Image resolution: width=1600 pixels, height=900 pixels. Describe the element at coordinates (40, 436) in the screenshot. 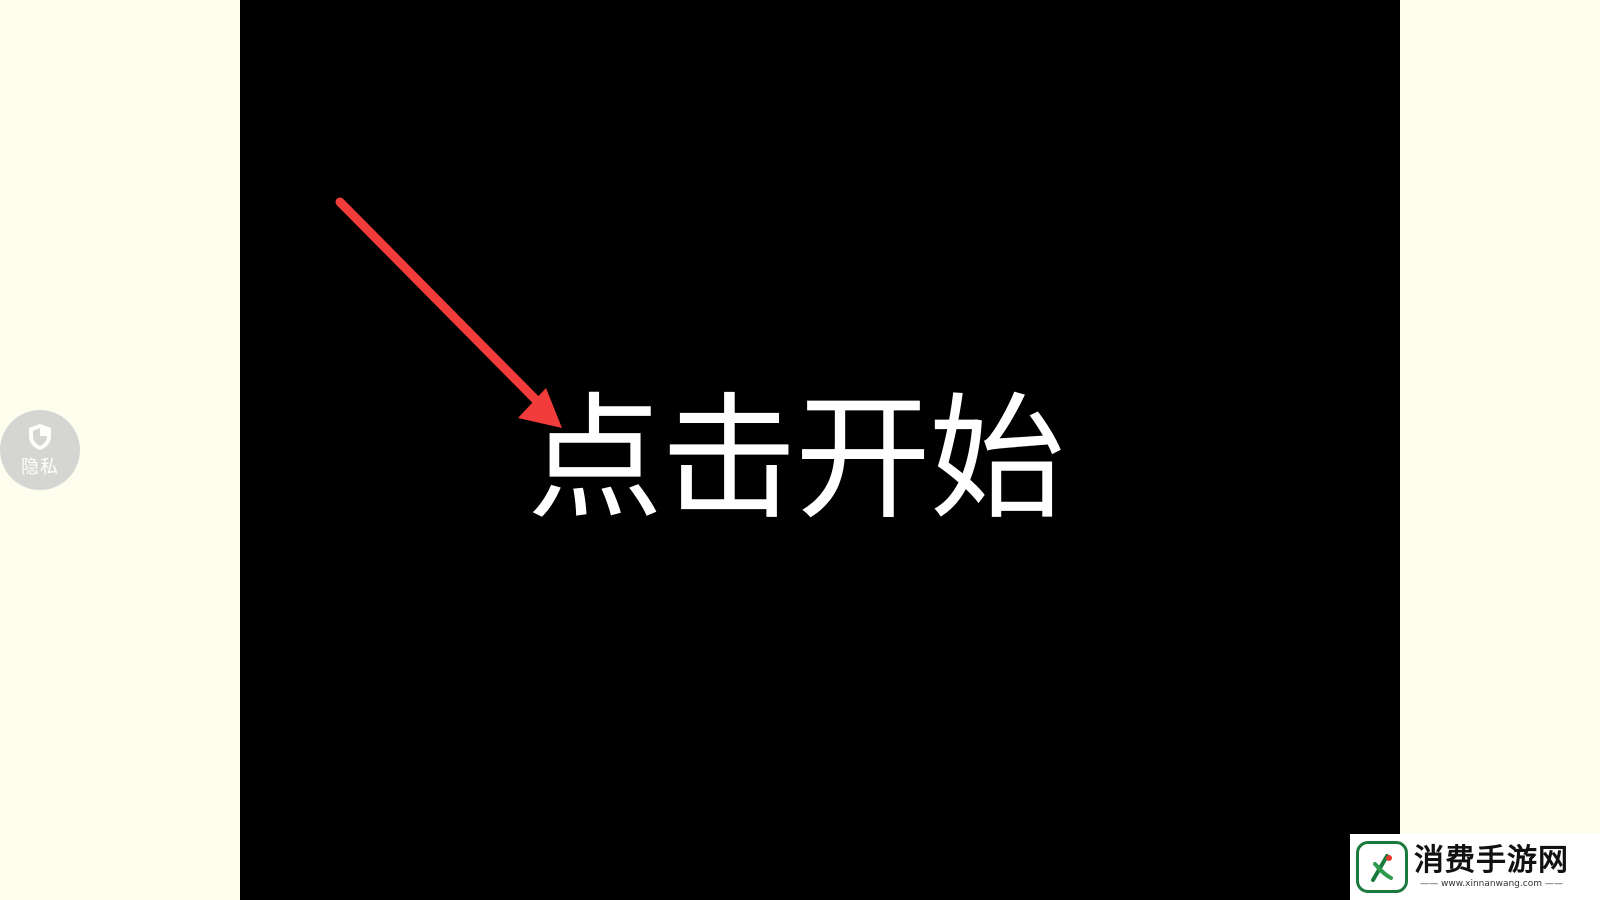

I see `shield-icon` at that location.